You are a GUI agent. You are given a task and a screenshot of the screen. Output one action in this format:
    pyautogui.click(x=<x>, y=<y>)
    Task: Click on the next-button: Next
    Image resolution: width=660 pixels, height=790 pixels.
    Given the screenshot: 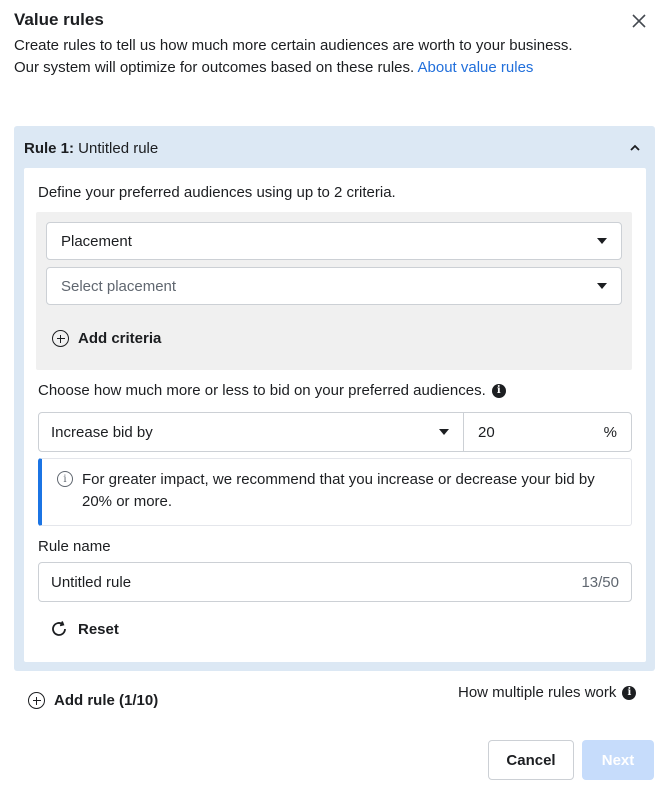 What is the action you would take?
    pyautogui.click(x=618, y=760)
    